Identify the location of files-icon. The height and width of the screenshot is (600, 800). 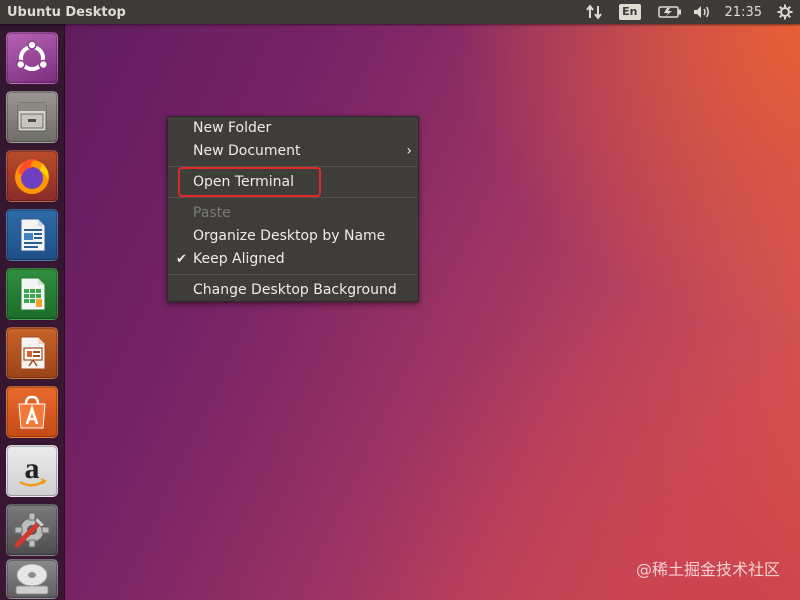
(32, 117).